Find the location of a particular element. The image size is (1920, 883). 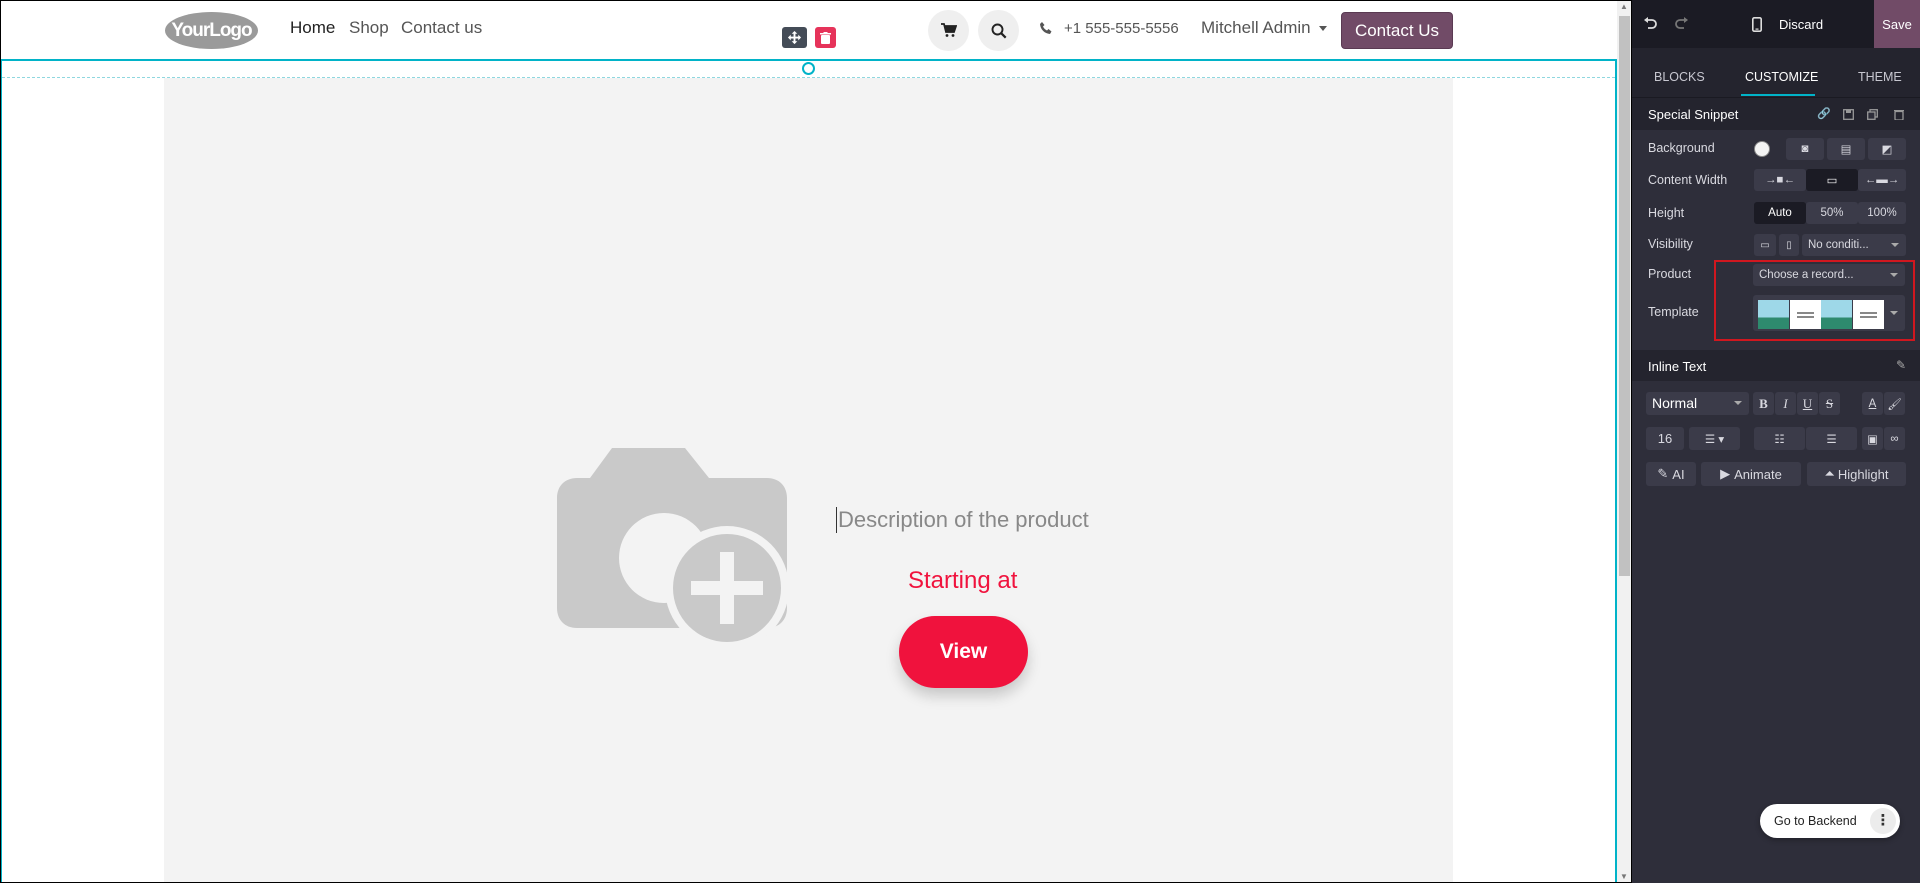

height-50-button: 50% is located at coordinates (1832, 213).